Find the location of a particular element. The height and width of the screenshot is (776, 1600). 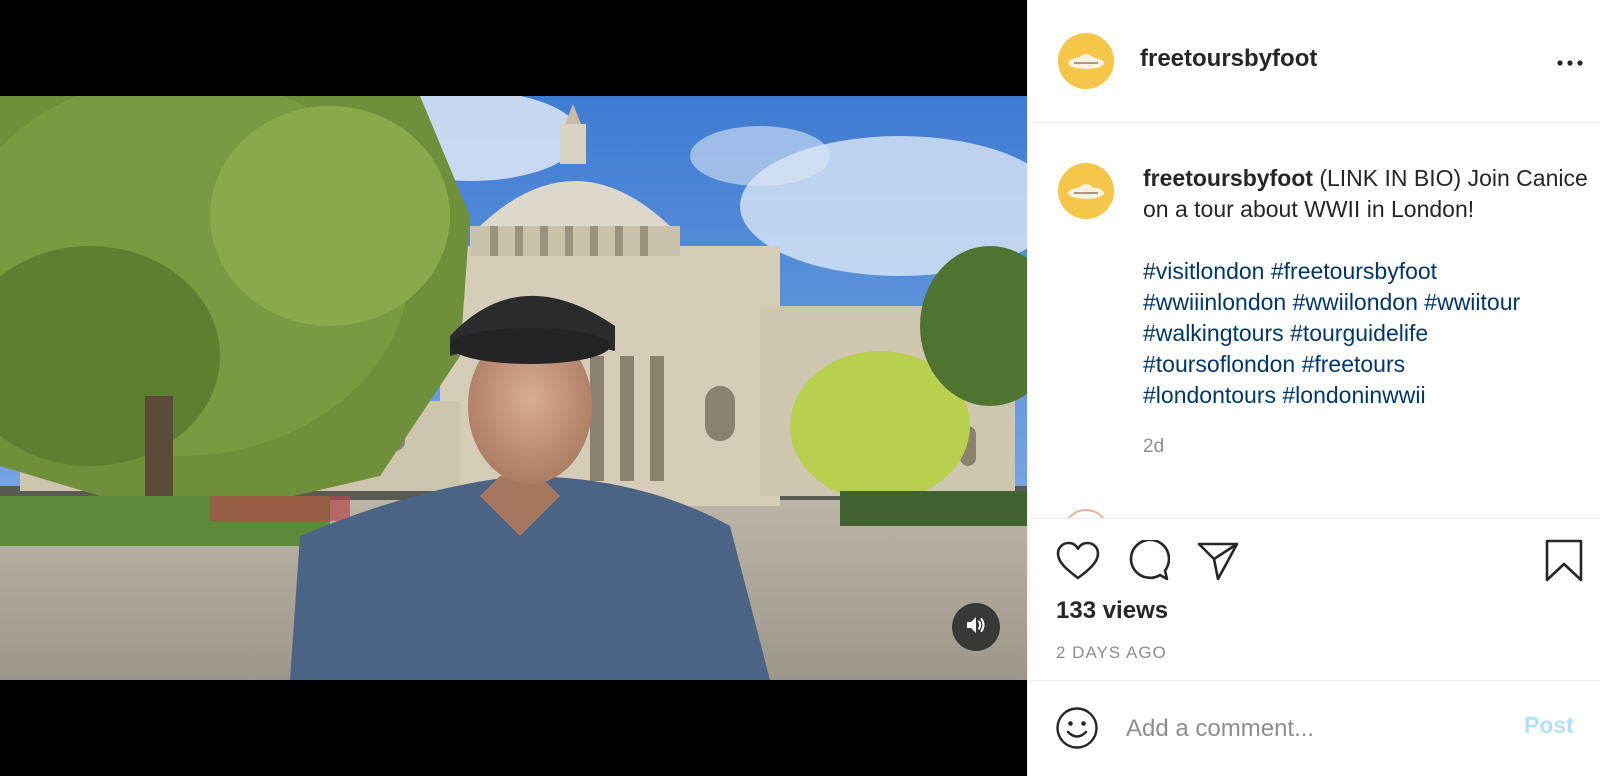

more-options-button is located at coordinates (1570, 62).